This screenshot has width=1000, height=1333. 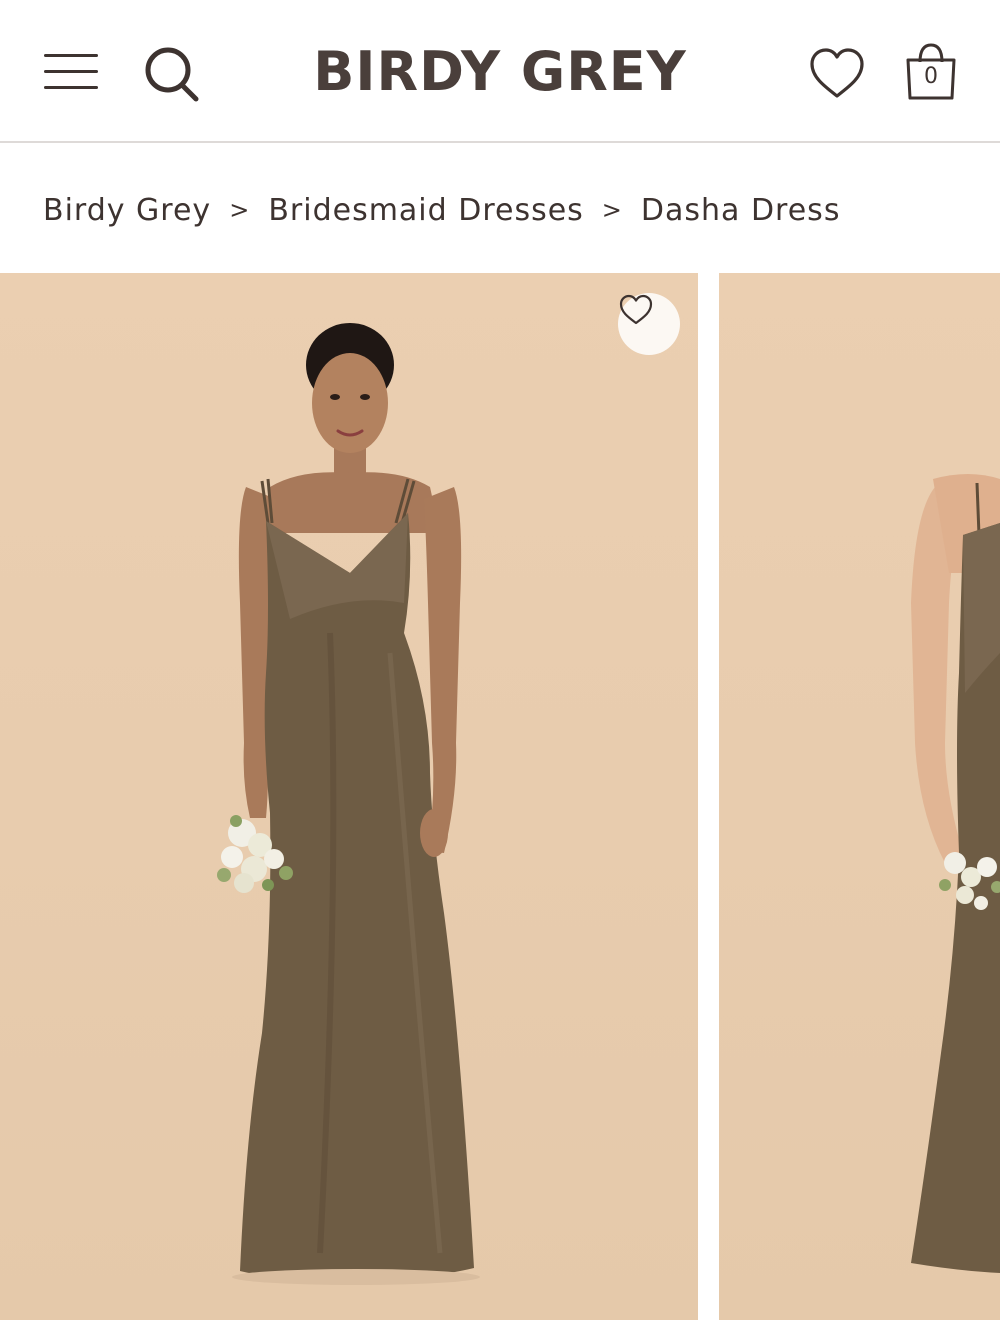 I want to click on search-icon, so click(x=171, y=73).